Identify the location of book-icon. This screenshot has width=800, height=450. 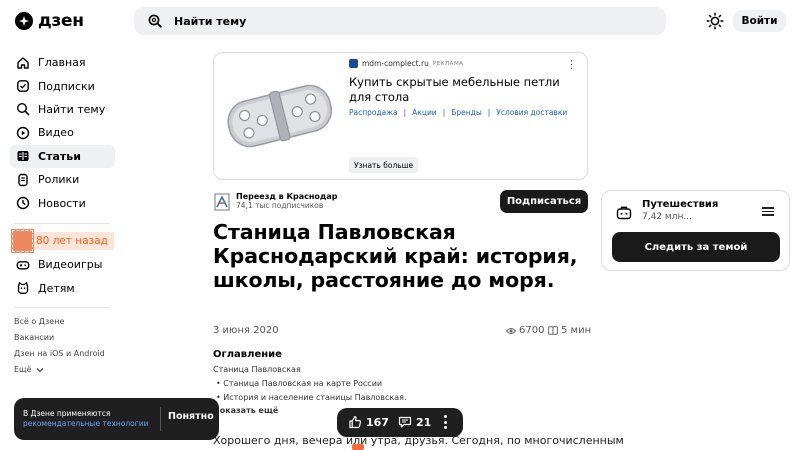
(553, 330).